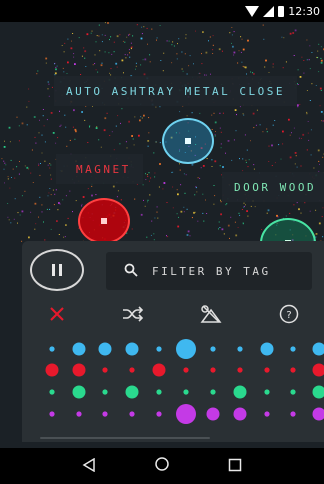 The height and width of the screenshot is (484, 324). I want to click on recents-icon, so click(235, 466).